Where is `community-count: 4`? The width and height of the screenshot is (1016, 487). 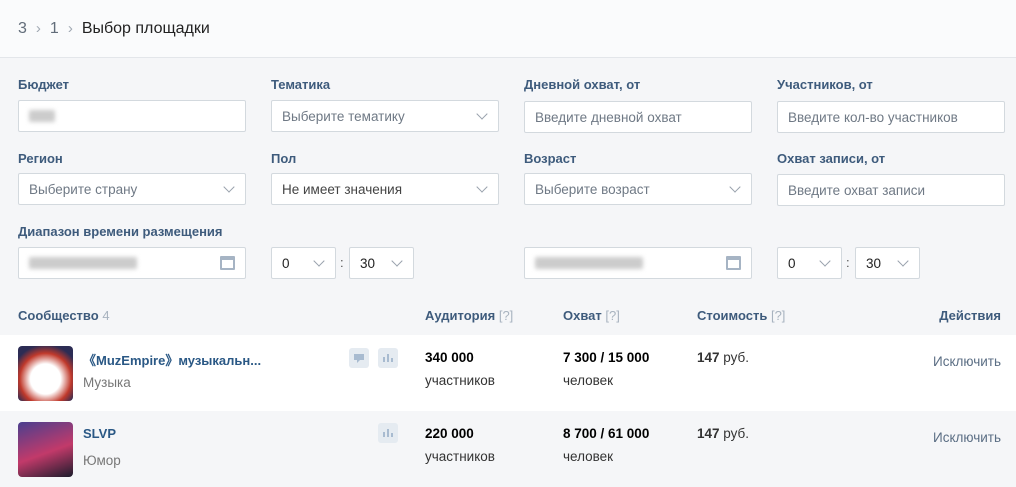
community-count: 4 is located at coordinates (106, 315).